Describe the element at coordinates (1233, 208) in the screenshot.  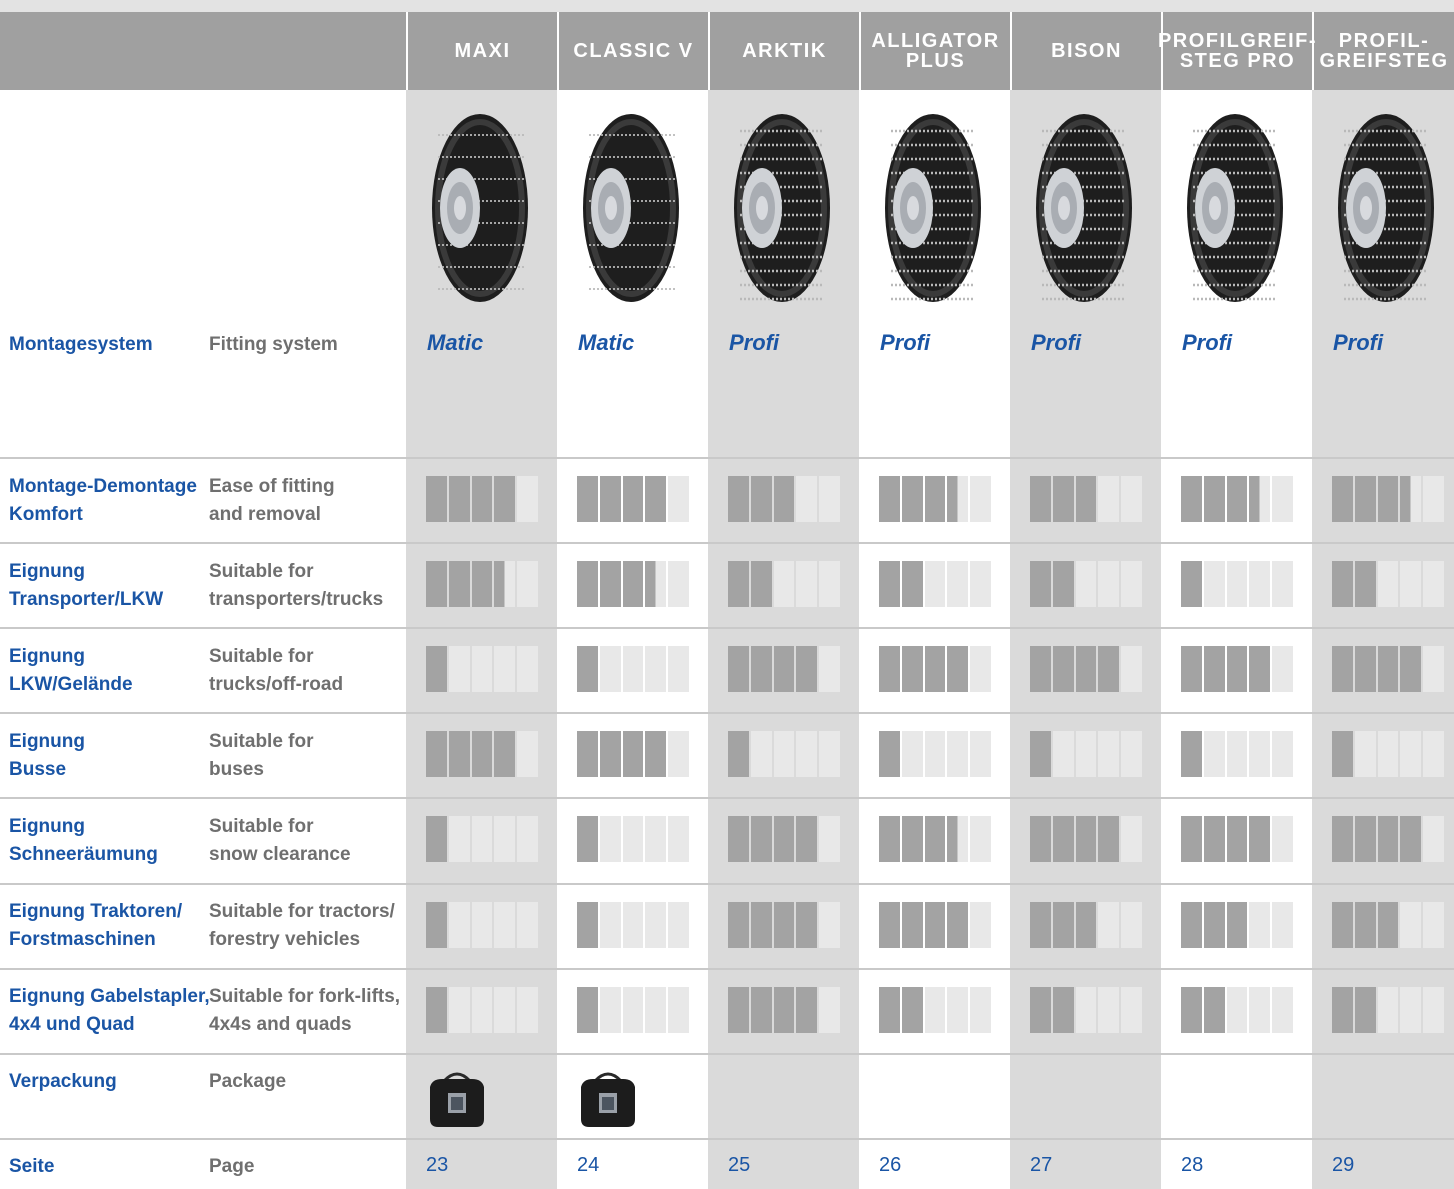
I see `tire-image-wrap` at that location.